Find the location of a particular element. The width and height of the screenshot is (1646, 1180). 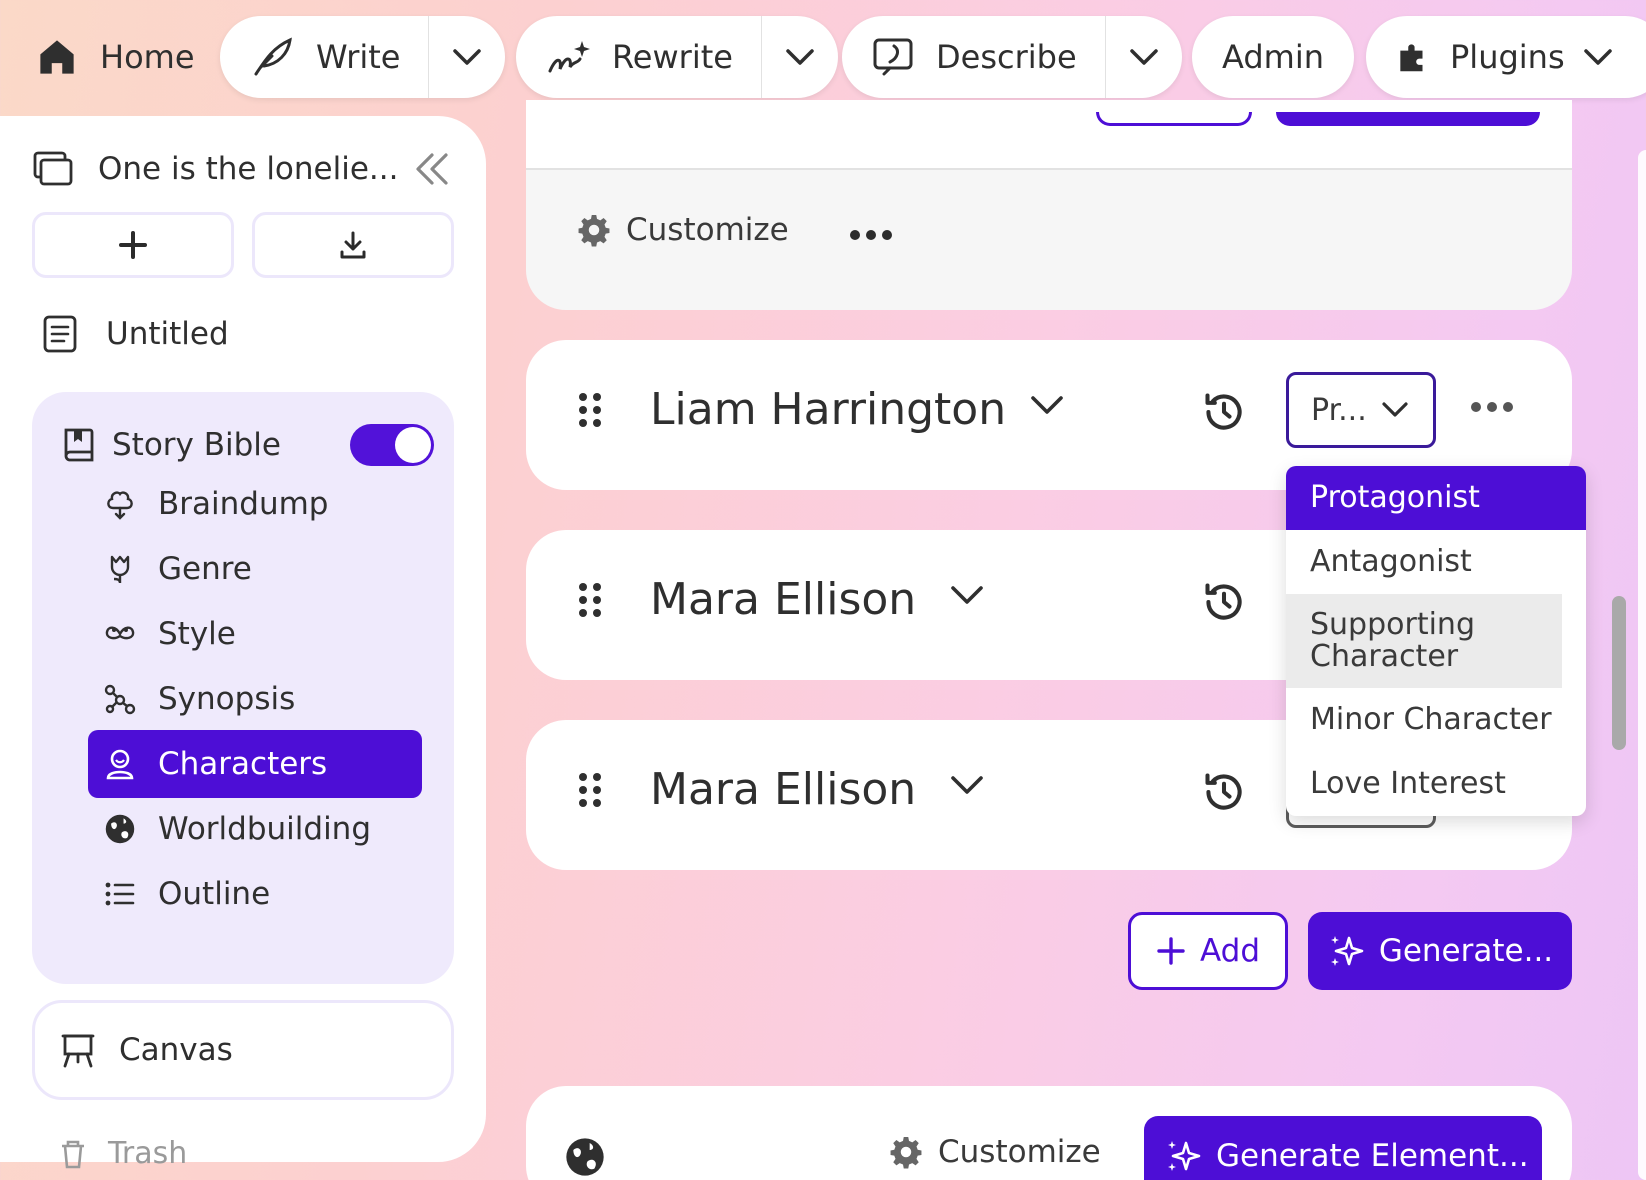

document-untitled: Untitled is located at coordinates (135, 334).